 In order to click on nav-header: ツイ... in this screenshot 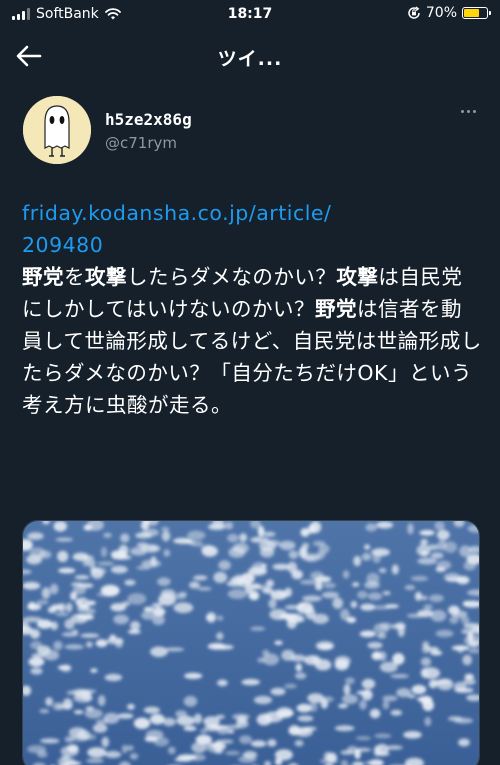, I will do `click(250, 56)`.